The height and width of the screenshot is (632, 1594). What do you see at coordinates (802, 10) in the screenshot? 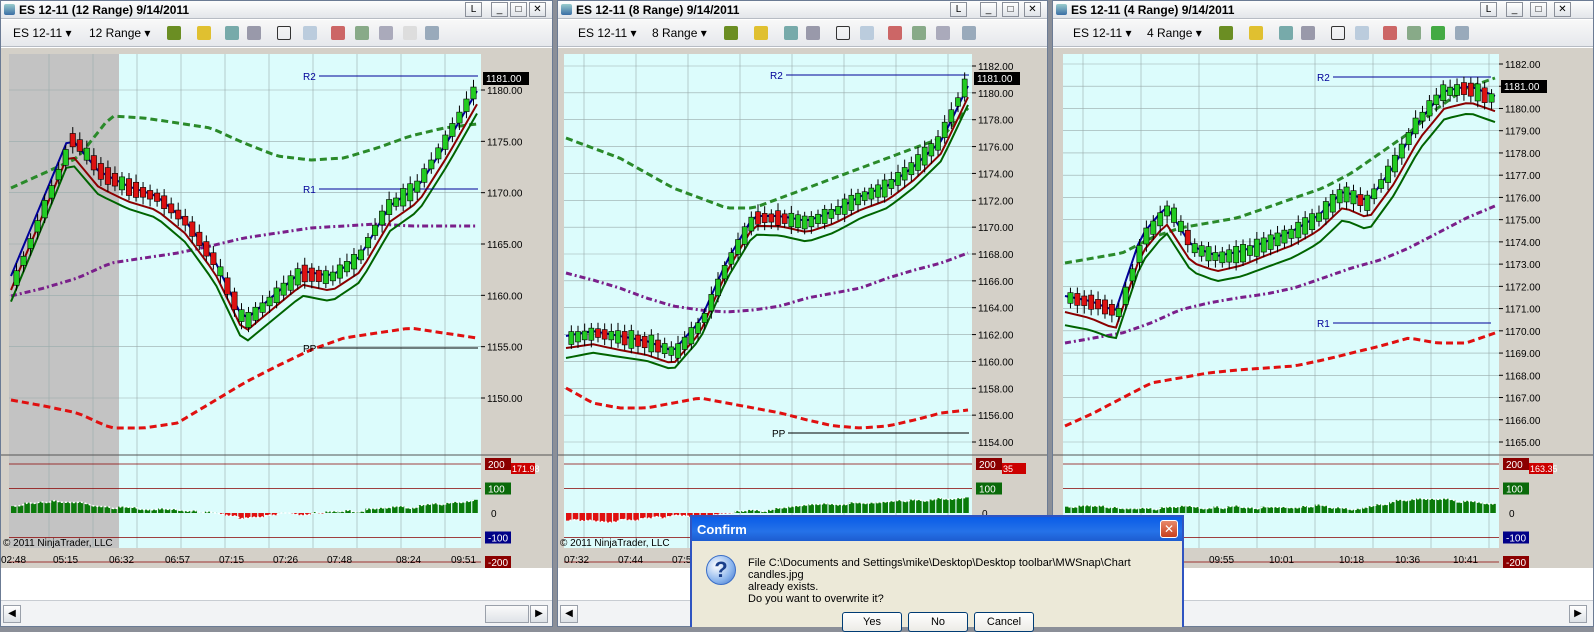
I see `title-bar: ES 12-11 (8 Range) 9/14/2011 L _ □ ✕` at bounding box center [802, 10].